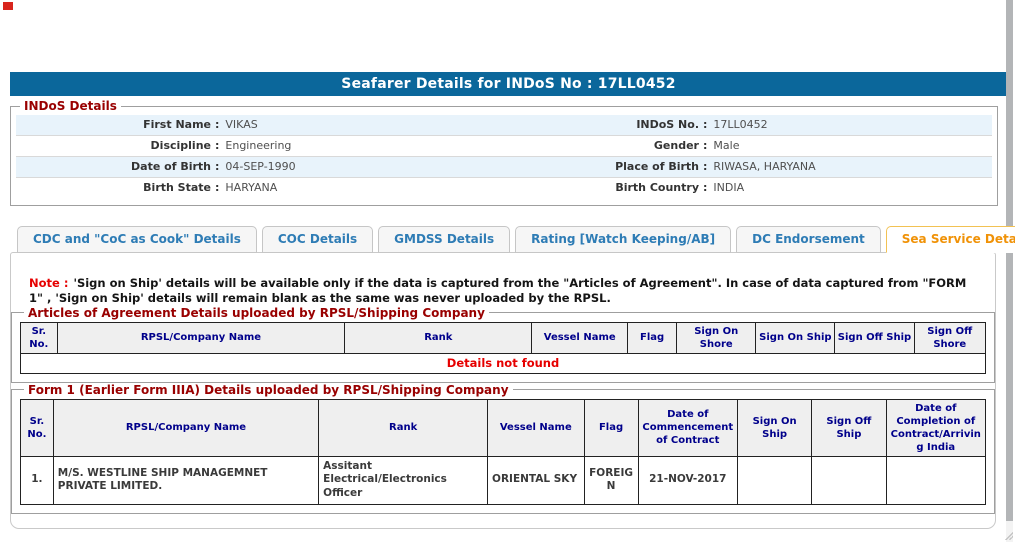 Image resolution: width=1015 pixels, height=542 pixels. I want to click on cell-date-of-completion, so click(936, 480).